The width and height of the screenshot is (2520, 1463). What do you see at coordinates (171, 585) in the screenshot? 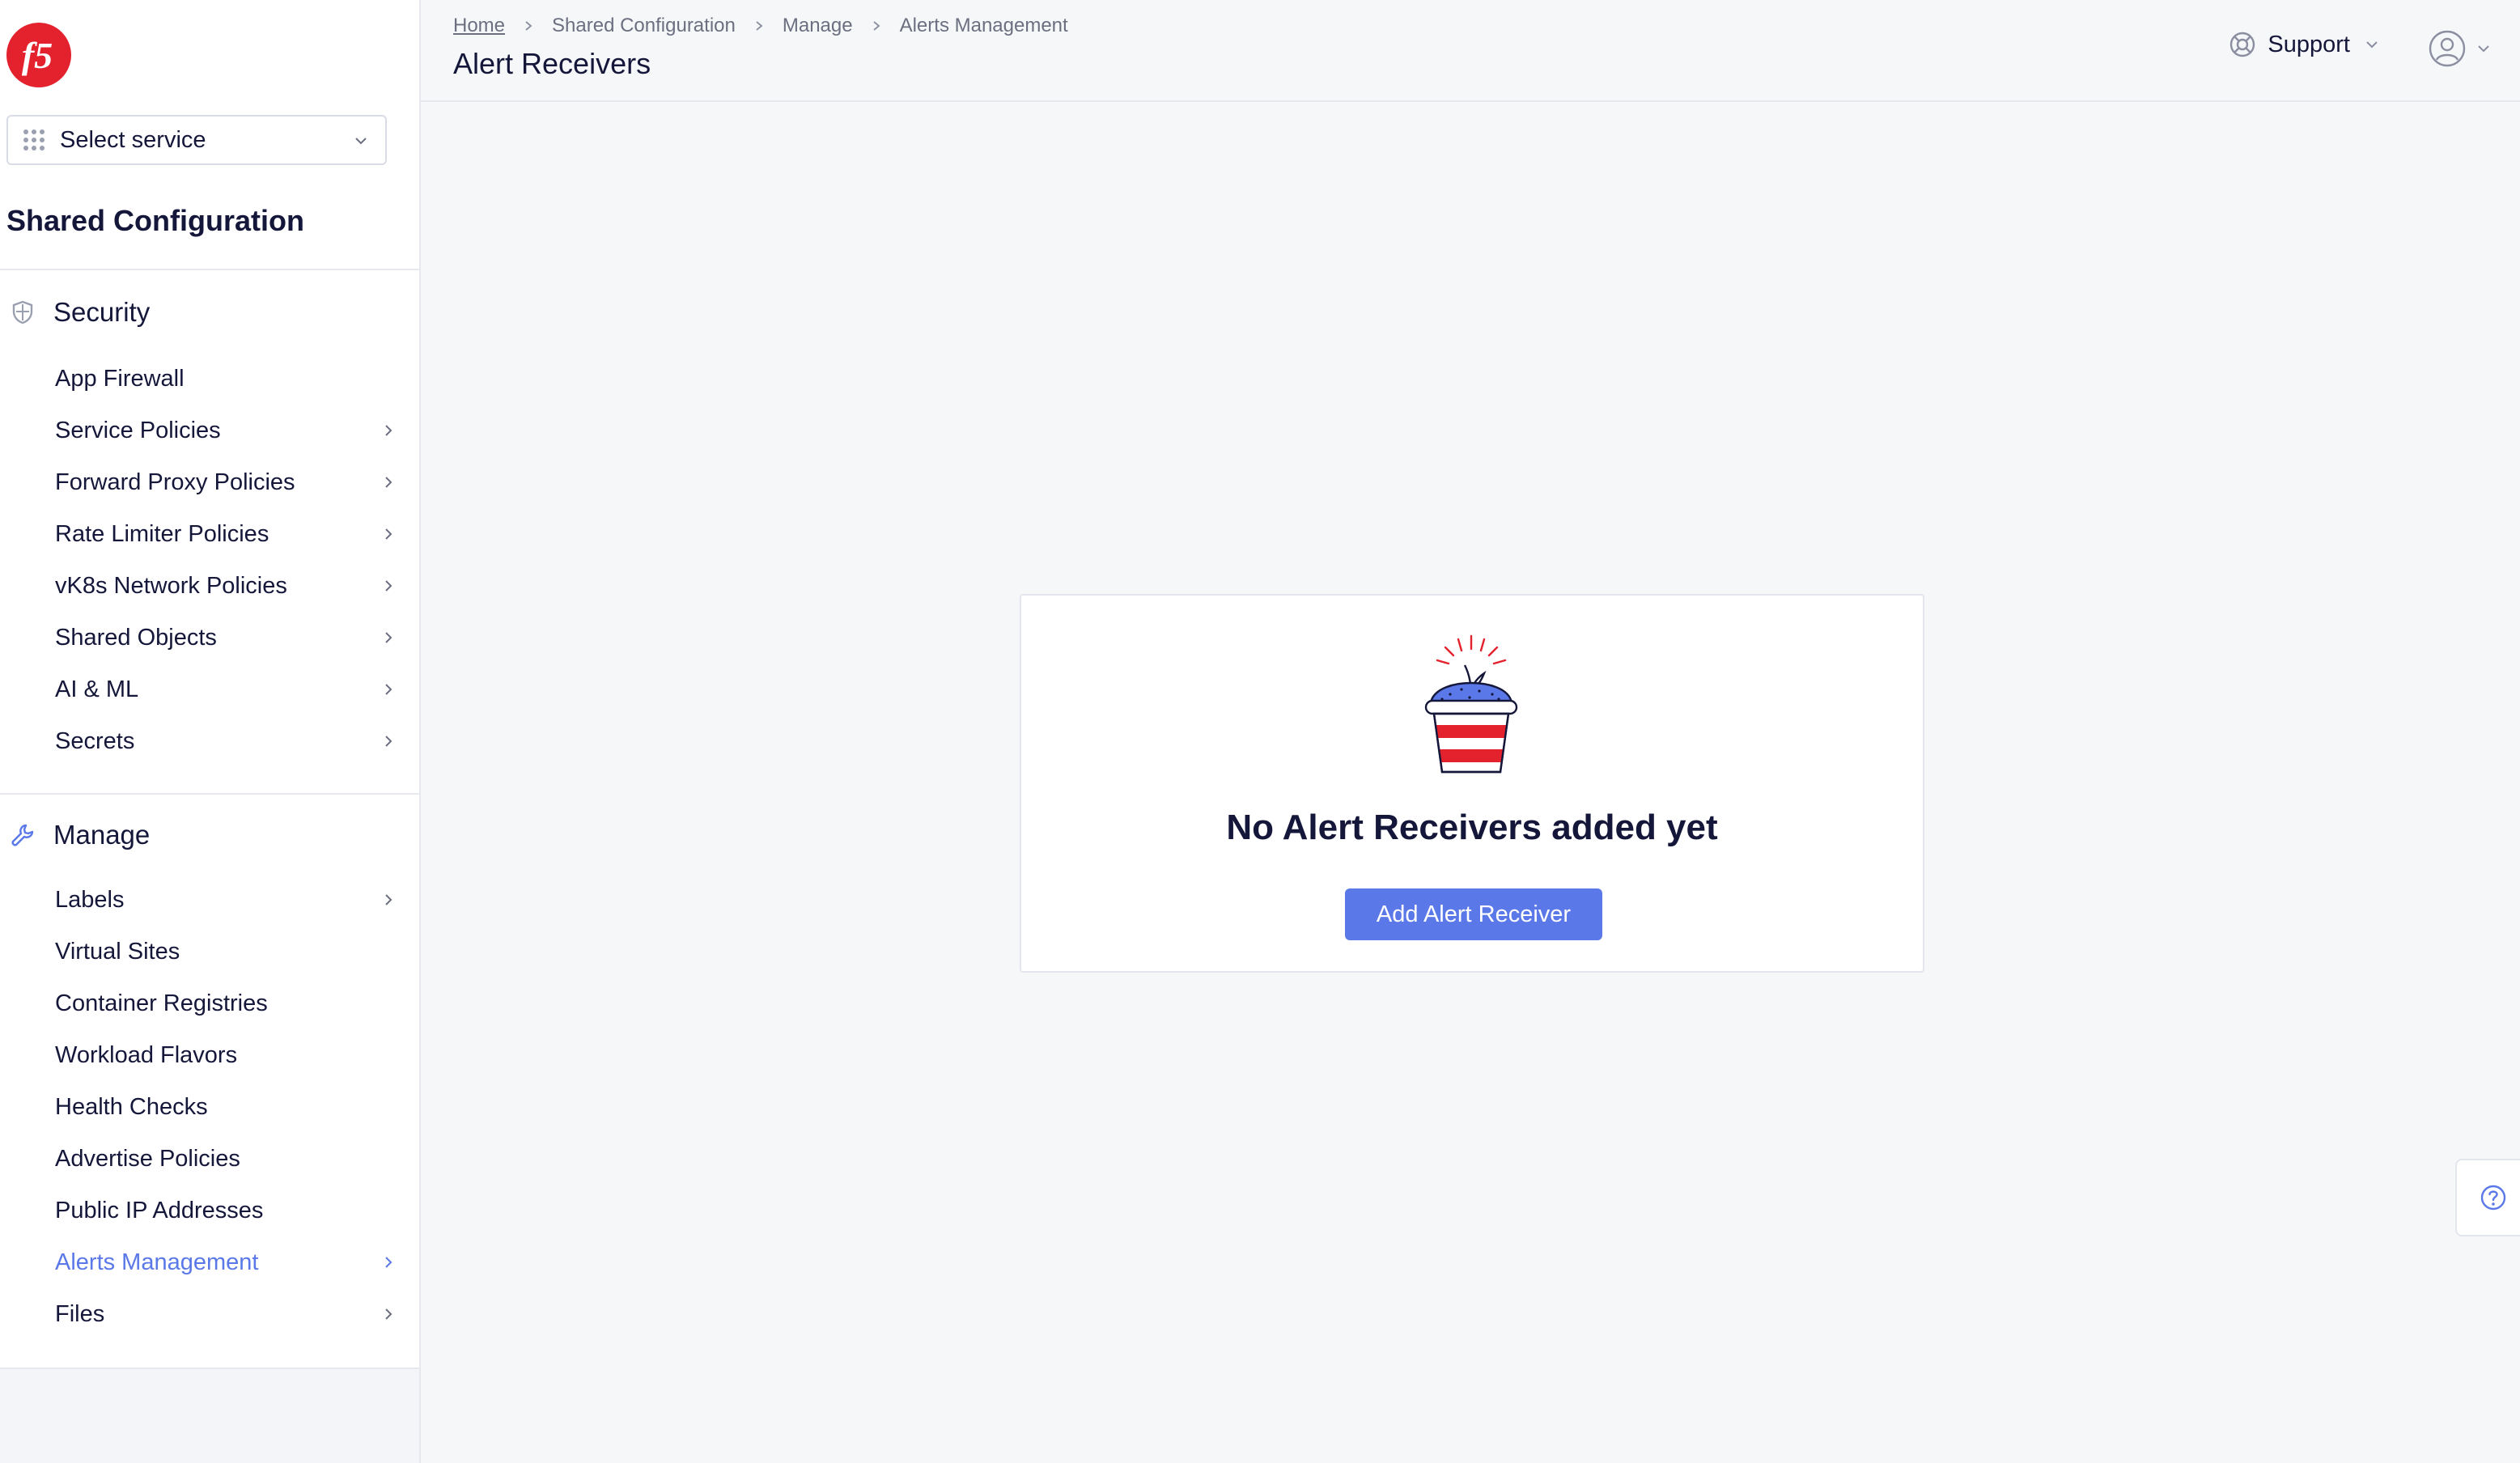
I see `sidebar-item-label: vK8s Network Policies` at bounding box center [171, 585].